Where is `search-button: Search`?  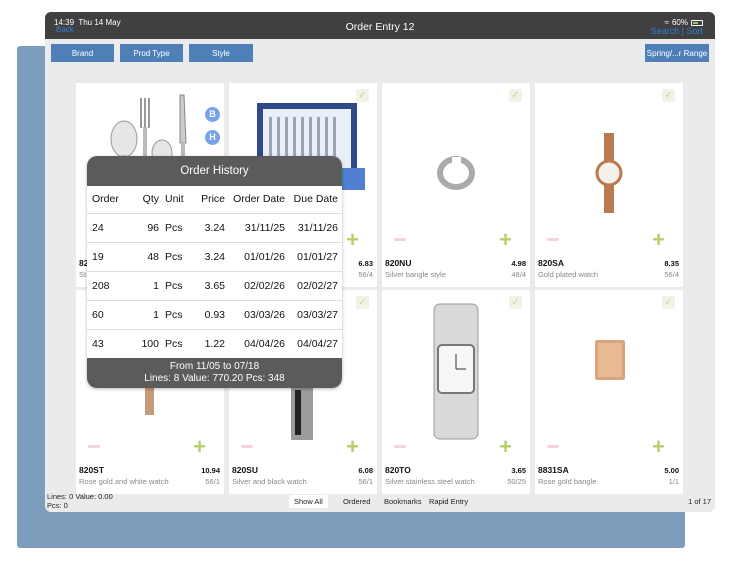 search-button: Search is located at coordinates (665, 31).